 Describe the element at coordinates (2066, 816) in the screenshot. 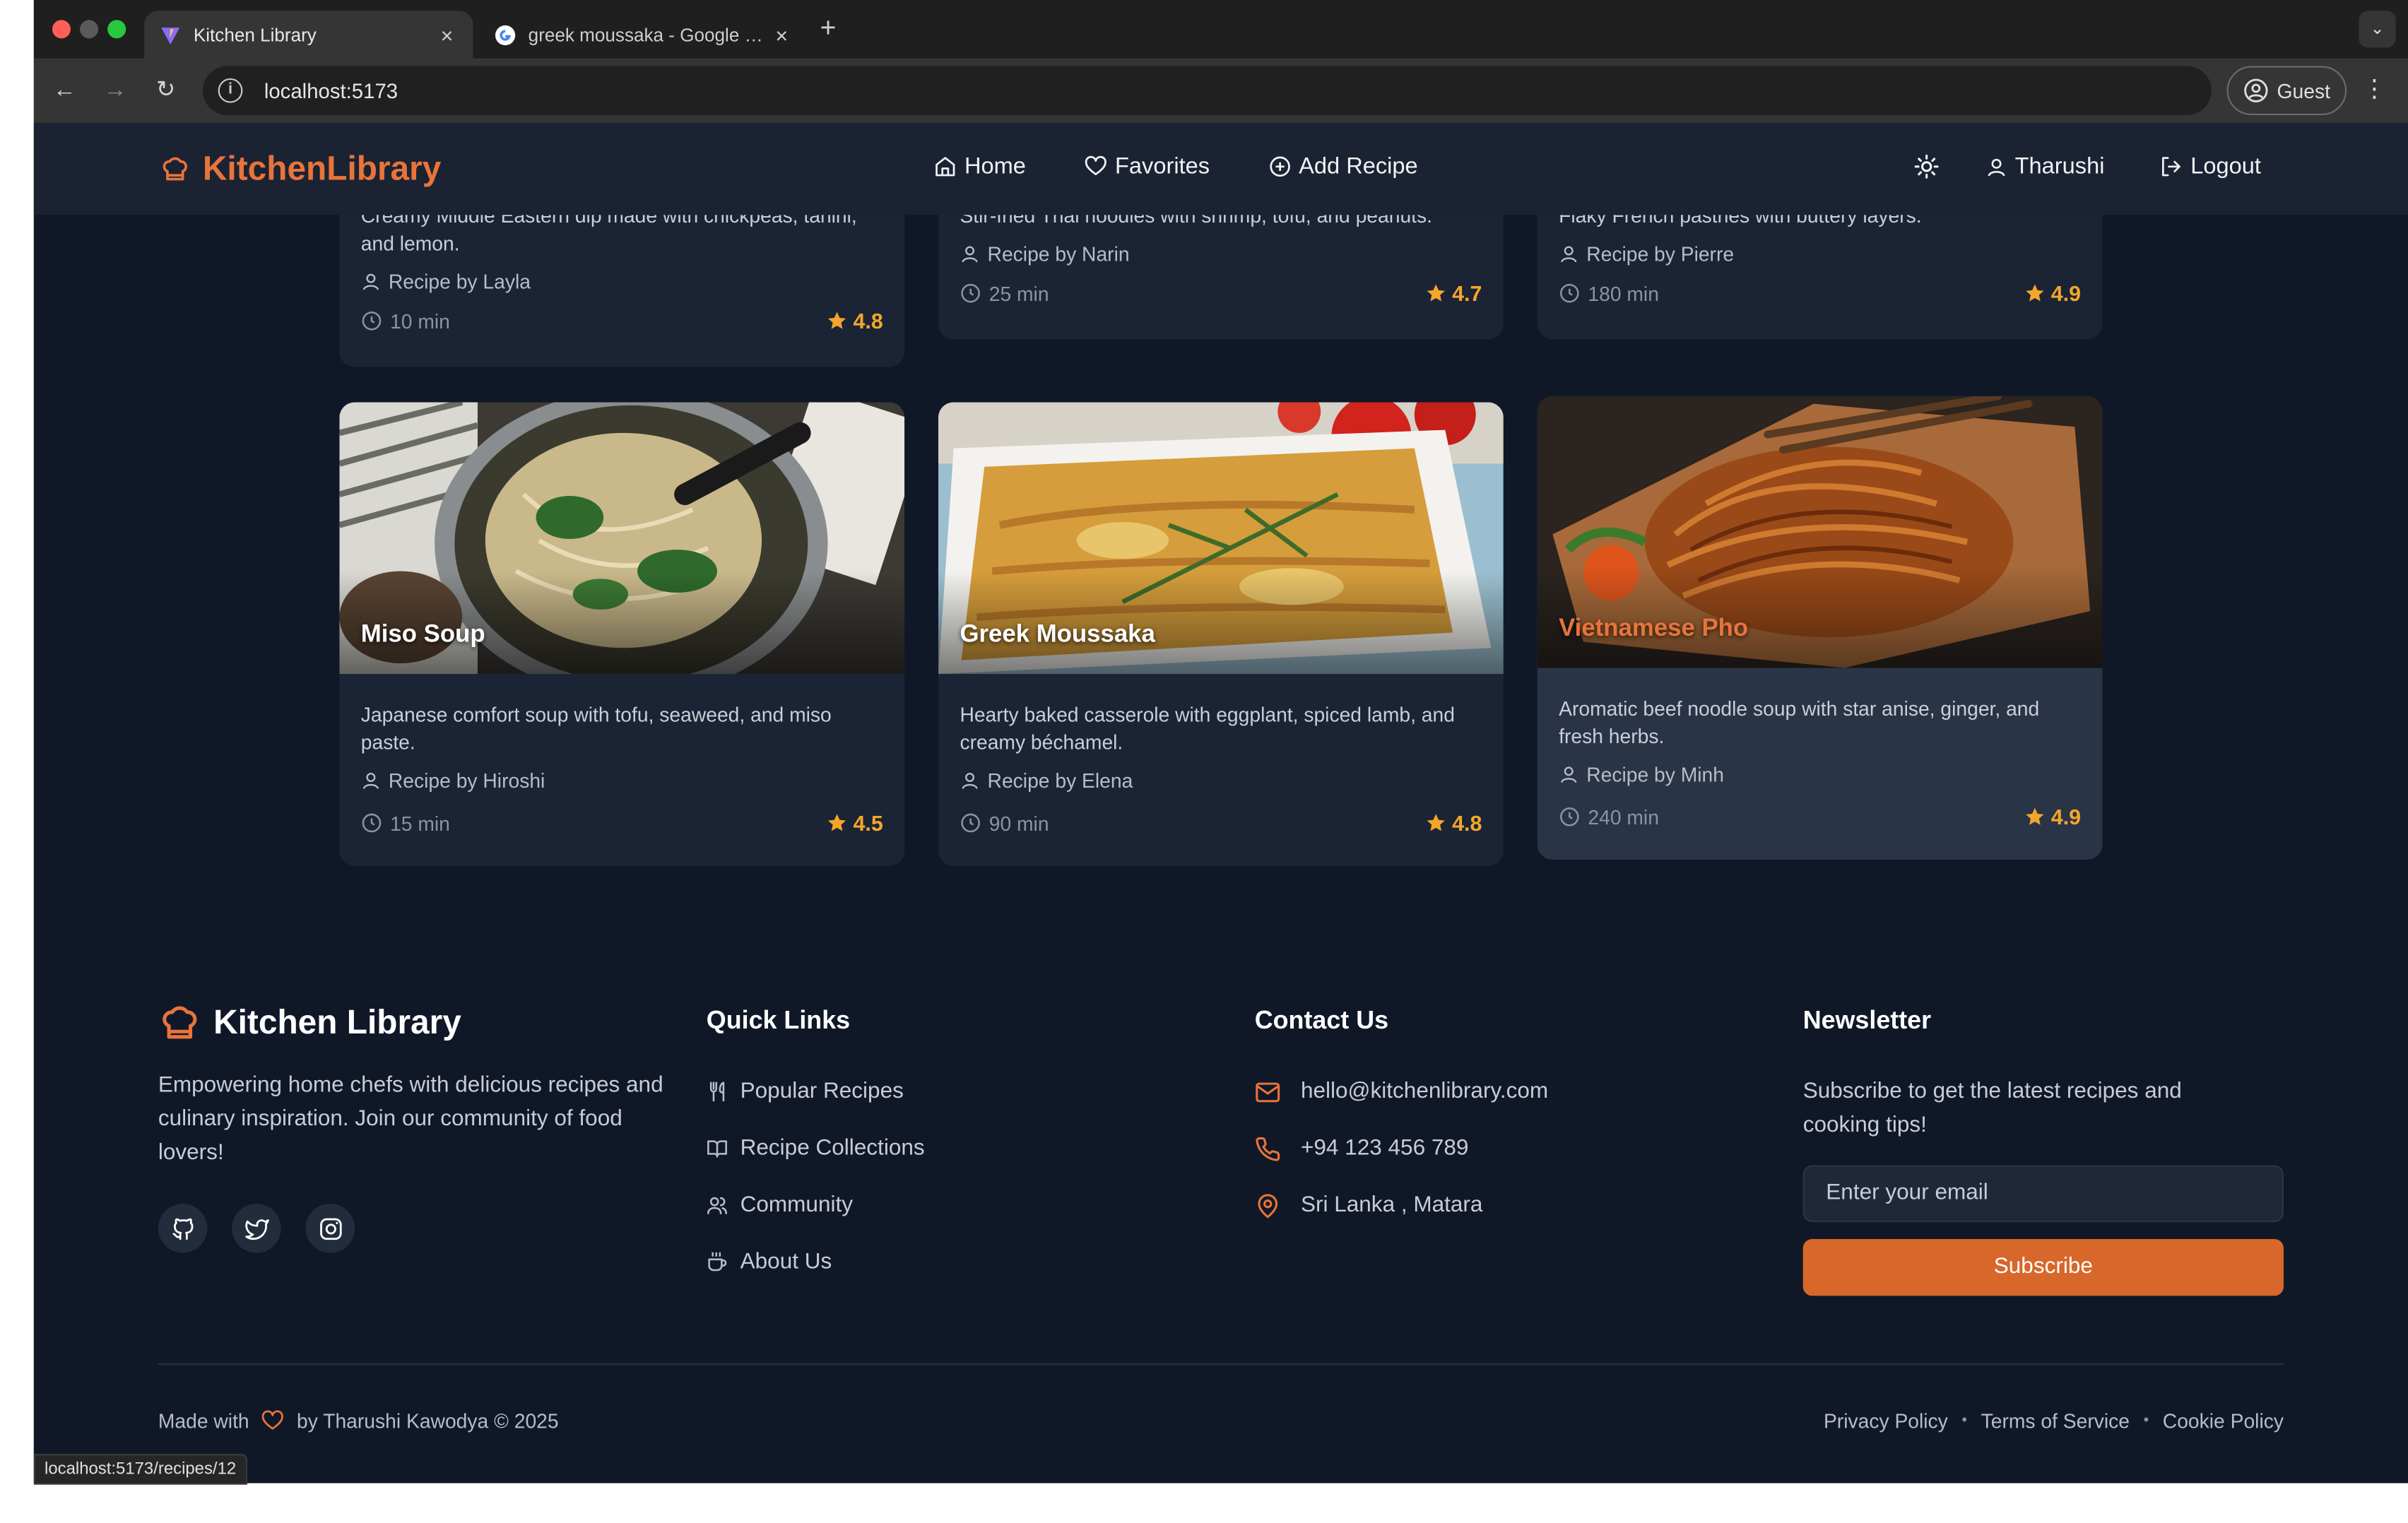

I see `recipe-rating-value: 4.9` at that location.